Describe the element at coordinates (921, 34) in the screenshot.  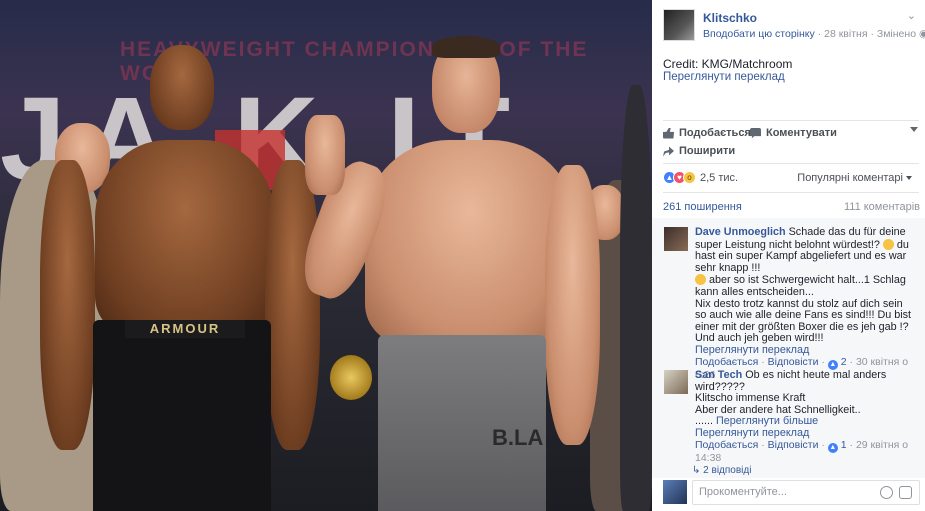
I see `globe-icon: ◉` at that location.